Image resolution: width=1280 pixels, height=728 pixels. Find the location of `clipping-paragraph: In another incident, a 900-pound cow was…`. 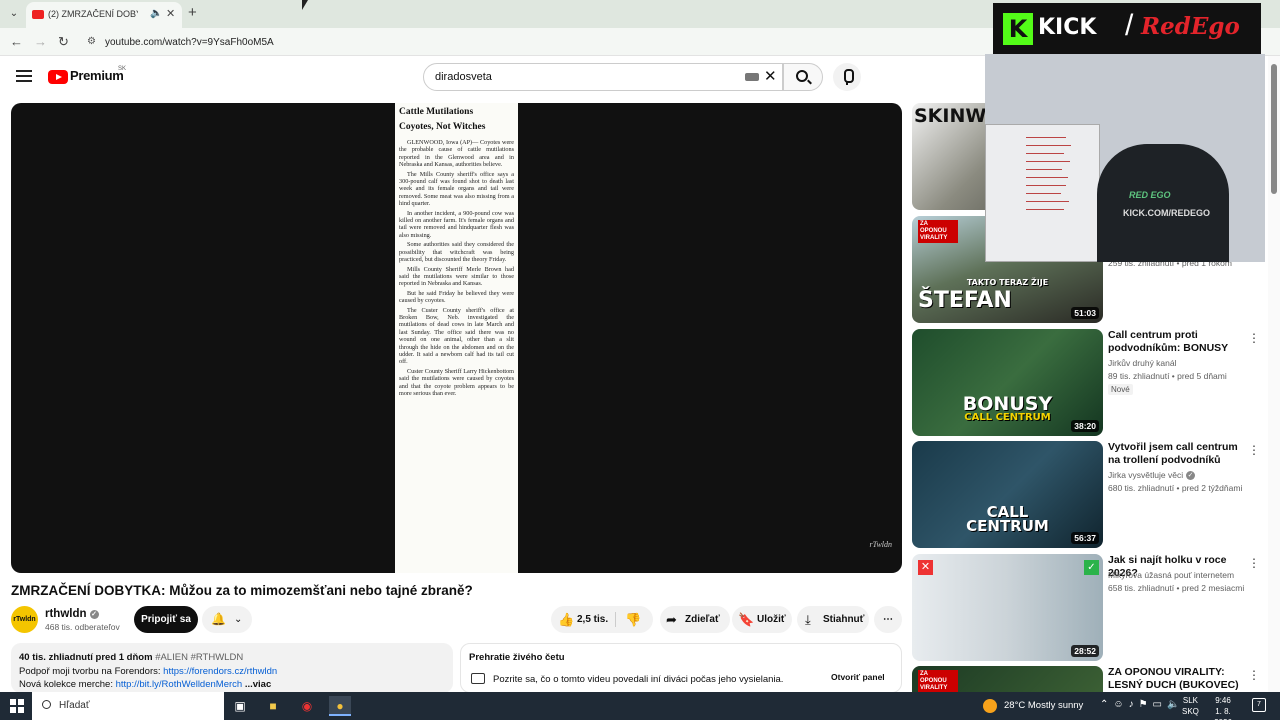

clipping-paragraph: In another incident, a 900-pound cow was… is located at coordinates (456, 224).